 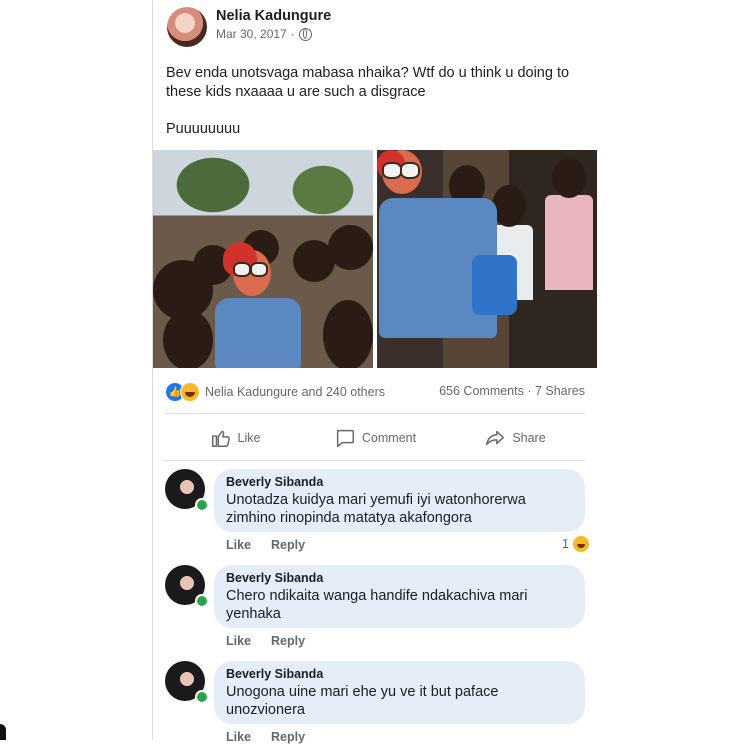 What do you see at coordinates (295, 392) in the screenshot?
I see `reactions-label: Nelia Kadungure and 240 others` at bounding box center [295, 392].